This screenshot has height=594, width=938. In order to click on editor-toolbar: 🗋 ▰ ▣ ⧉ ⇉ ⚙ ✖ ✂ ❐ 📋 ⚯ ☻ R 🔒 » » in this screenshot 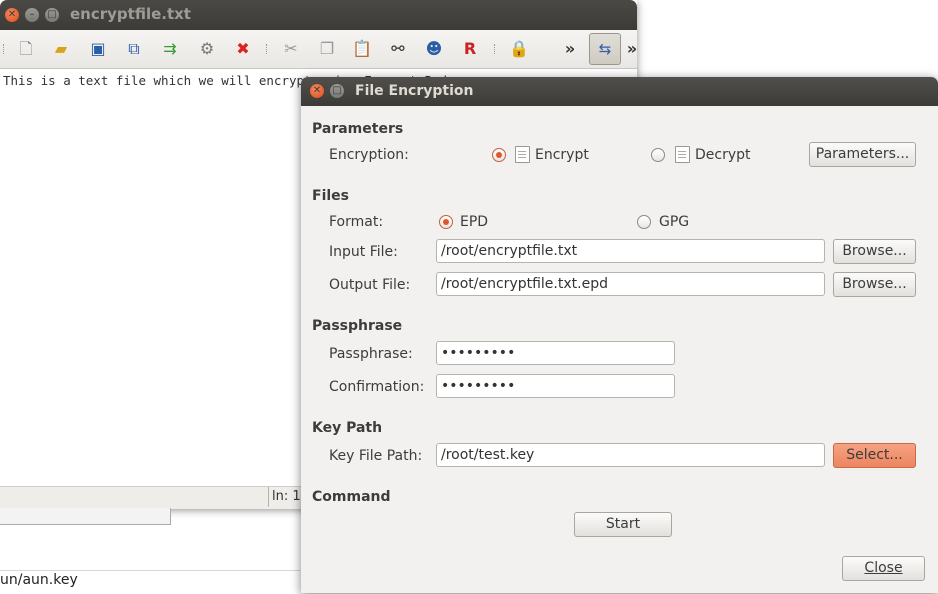, I will do `click(318, 49)`.